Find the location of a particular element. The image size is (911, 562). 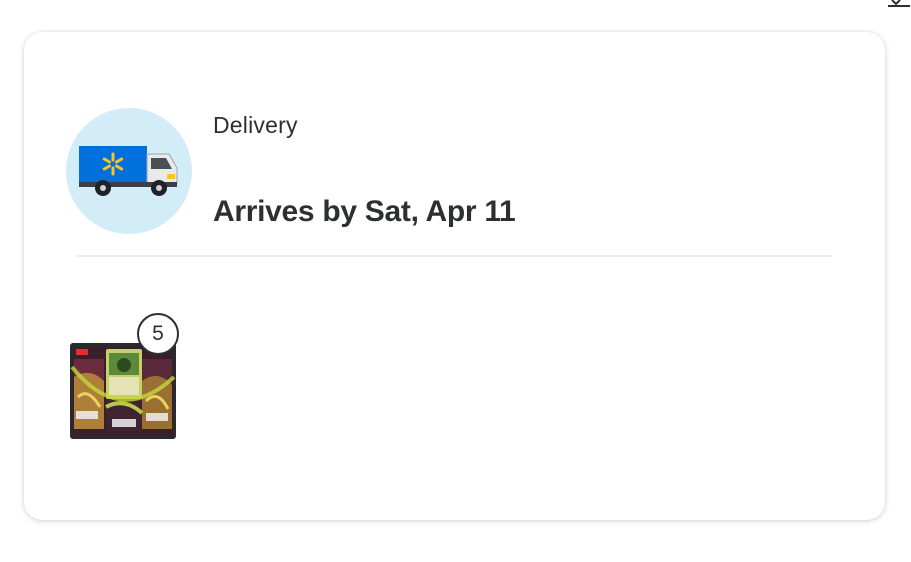

delivery-truck-icon is located at coordinates (129, 171).